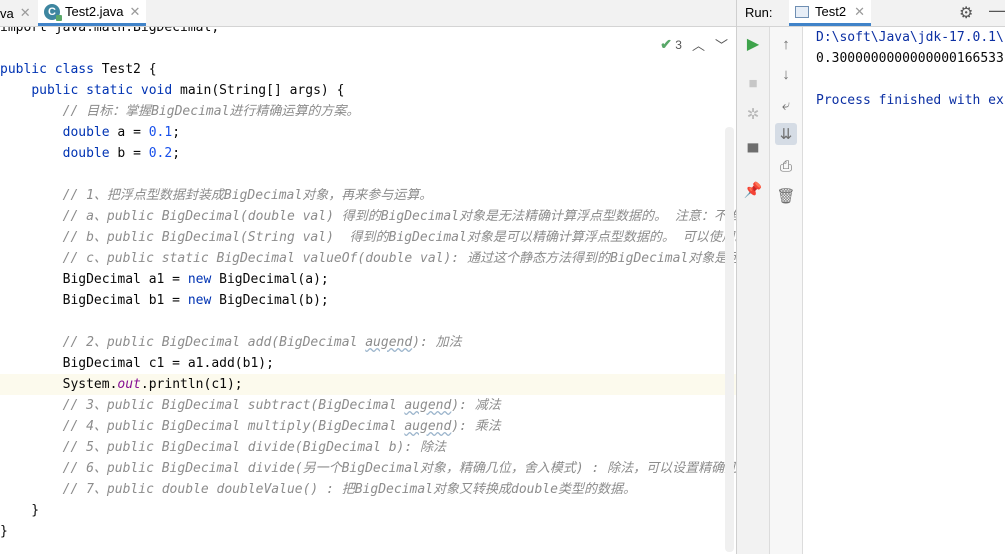  What do you see at coordinates (214, 342) in the screenshot?
I see `code-token: // 2、public BigDecimal add(BigDecimal` at bounding box center [214, 342].